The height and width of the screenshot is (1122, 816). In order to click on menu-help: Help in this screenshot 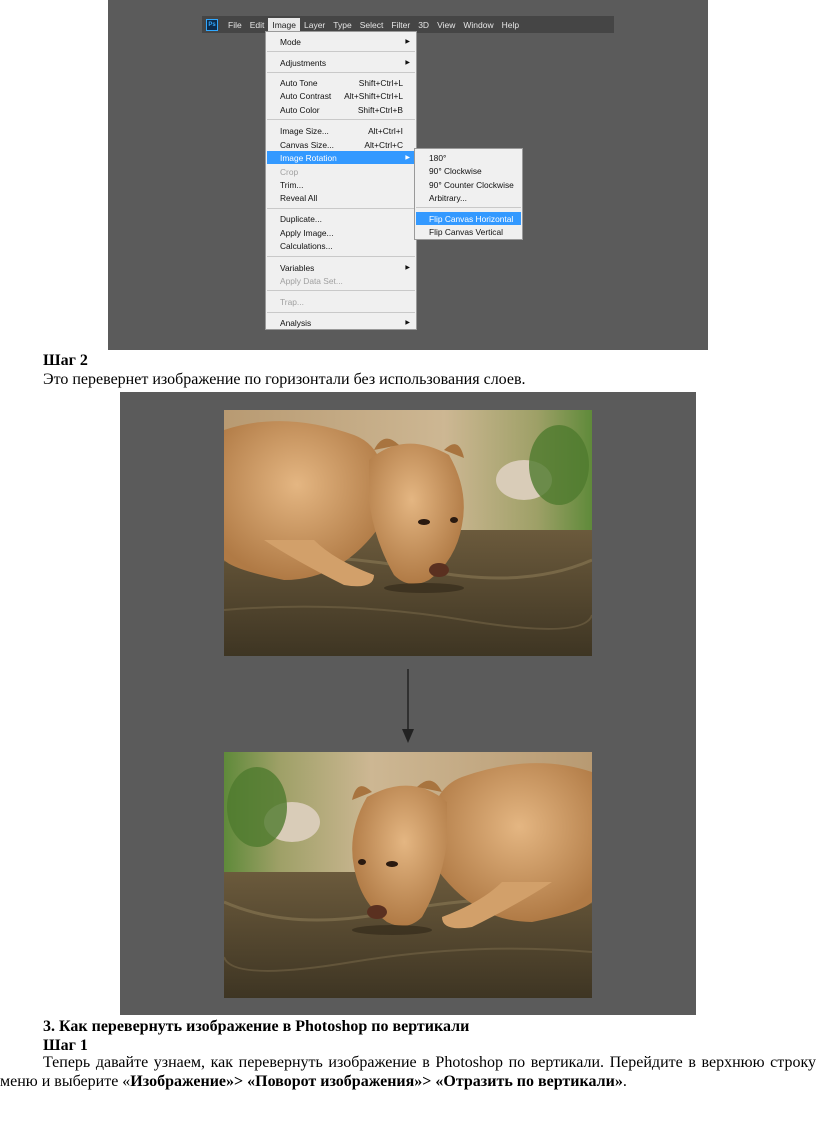, I will do `click(510, 25)`.